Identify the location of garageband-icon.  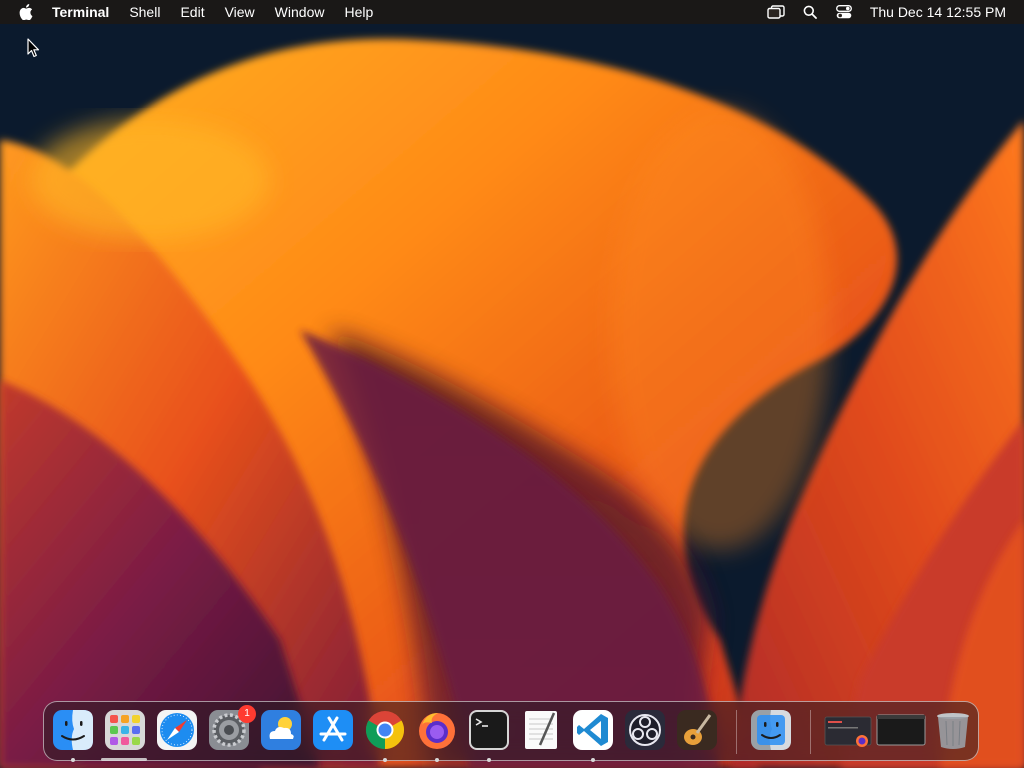
(697, 730).